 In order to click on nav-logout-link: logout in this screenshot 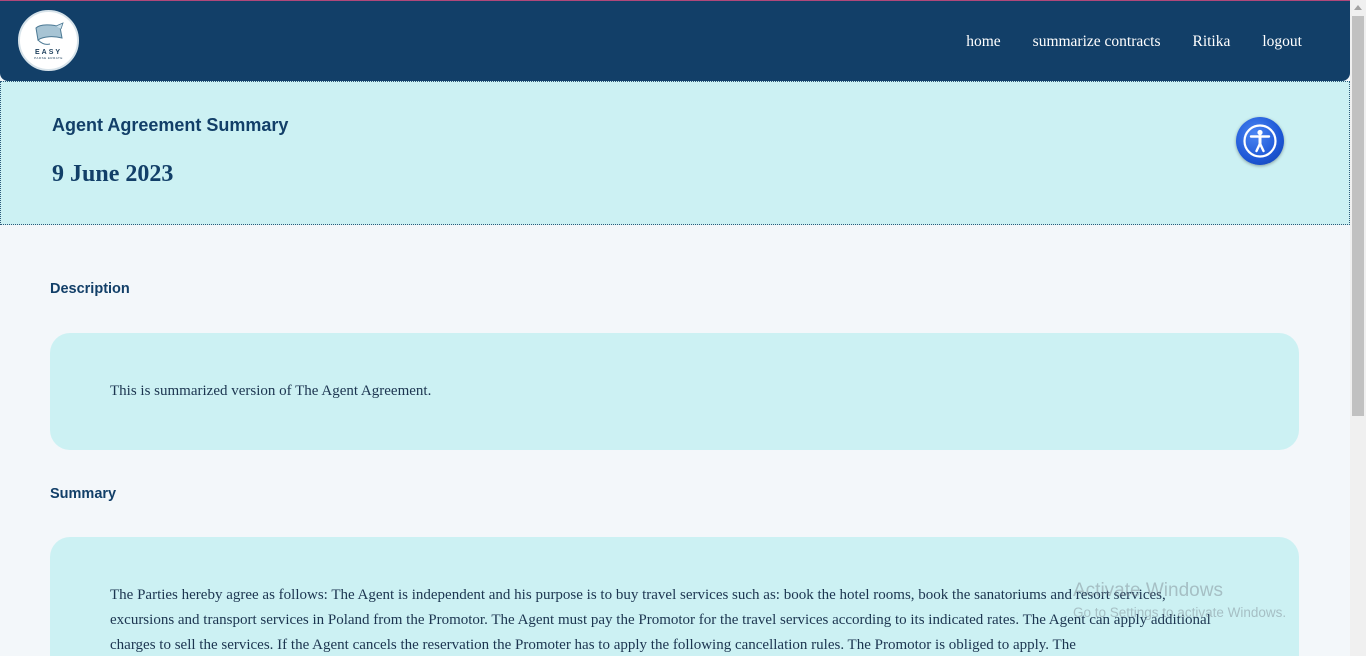, I will do `click(1282, 42)`.